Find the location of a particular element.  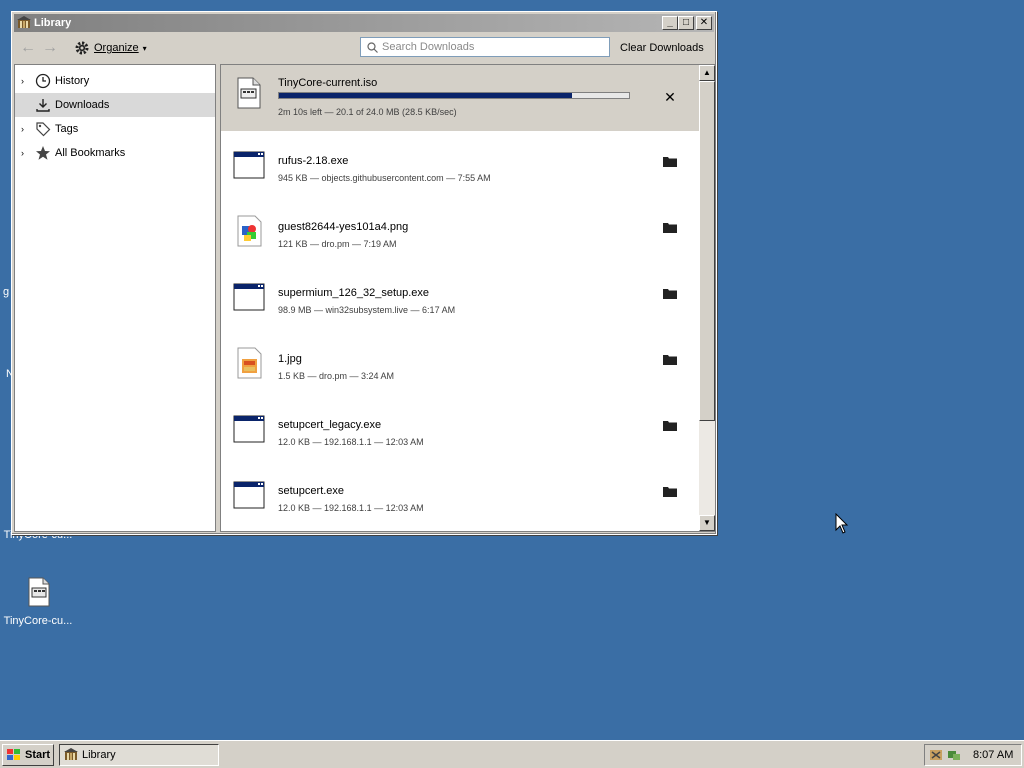

forward-arrow-icon: → is located at coordinates (50, 48).